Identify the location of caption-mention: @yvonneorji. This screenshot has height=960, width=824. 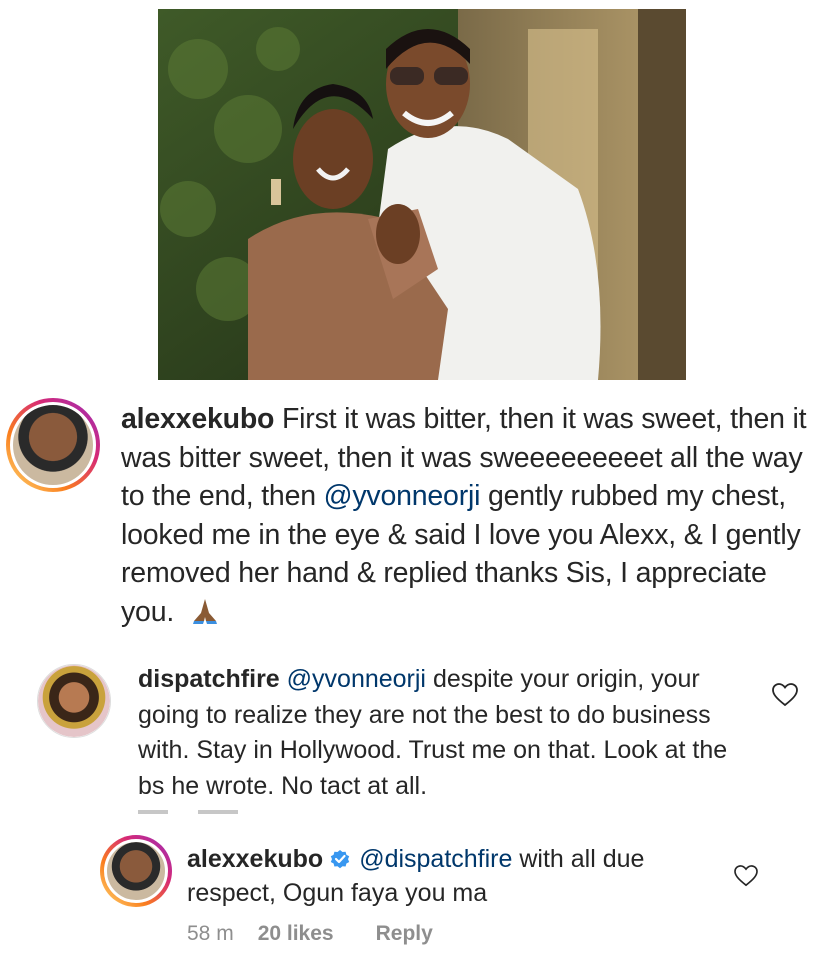
(402, 496).